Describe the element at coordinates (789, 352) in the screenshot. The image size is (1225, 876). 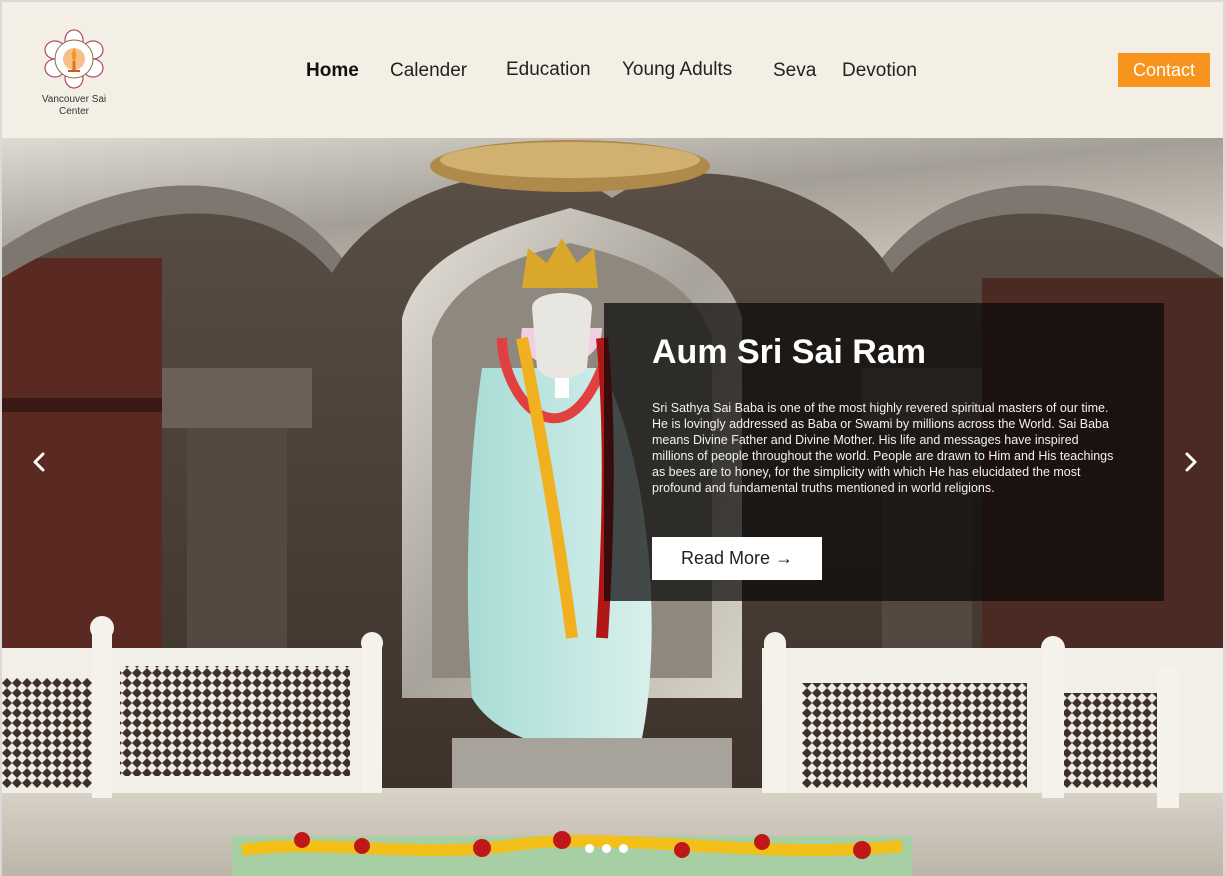
I see `hero-title: Aum Sri Sai Ram` at that location.